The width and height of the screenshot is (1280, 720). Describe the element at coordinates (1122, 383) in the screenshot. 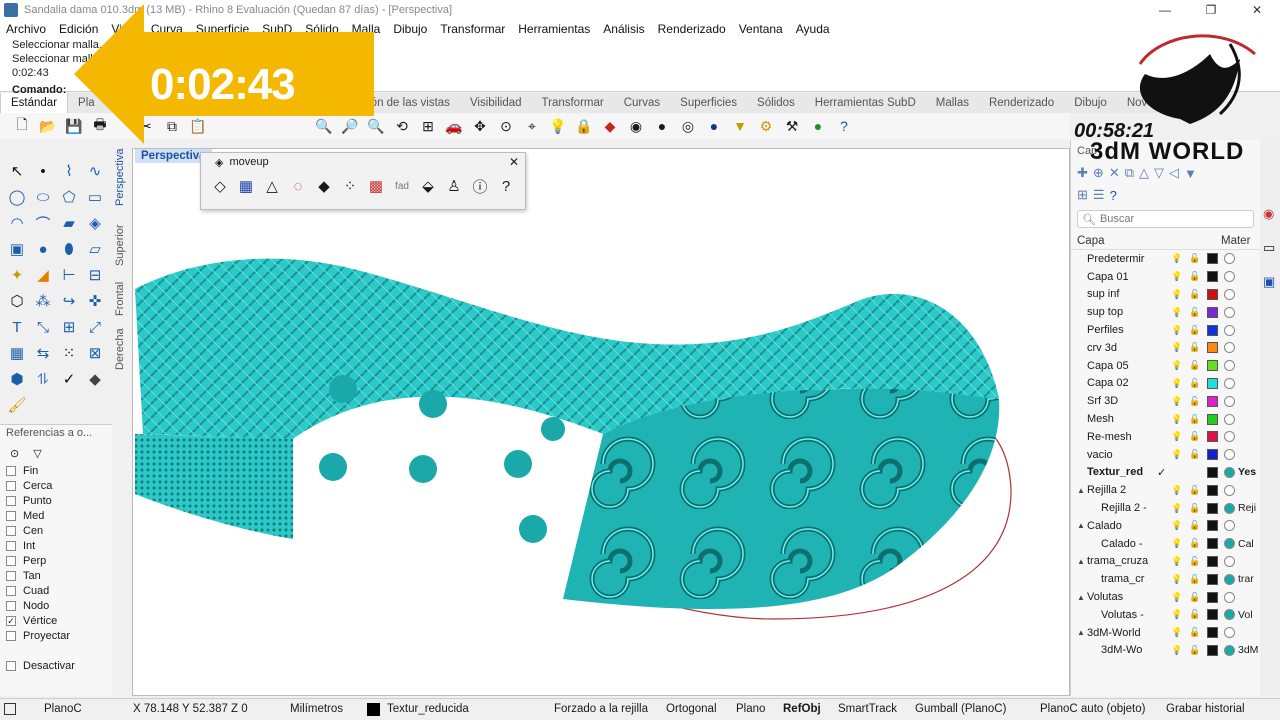

I see `layer-name: Capa 02` at that location.